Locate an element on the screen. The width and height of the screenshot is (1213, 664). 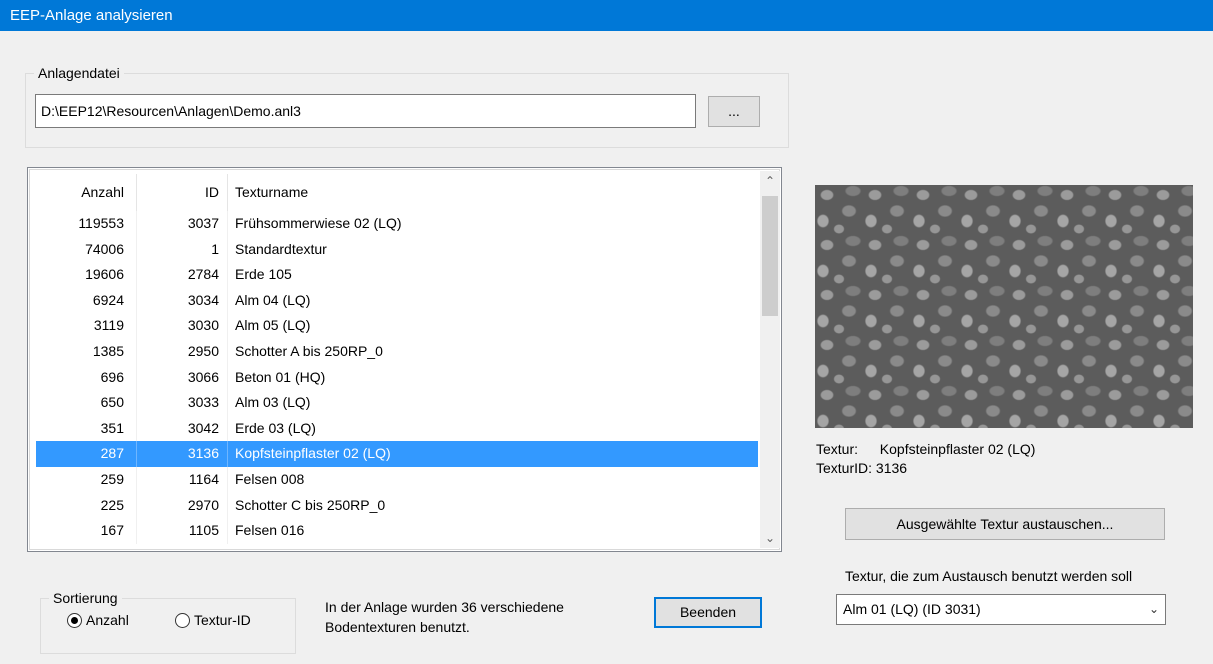
row-count-cell: 119553 is located at coordinates (86, 224).